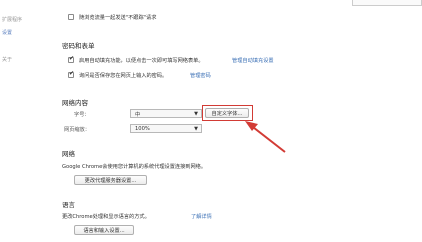 The width and height of the screenshot is (422, 242). I want to click on sidebar-item-extensions: 扩展程序, so click(12, 19).